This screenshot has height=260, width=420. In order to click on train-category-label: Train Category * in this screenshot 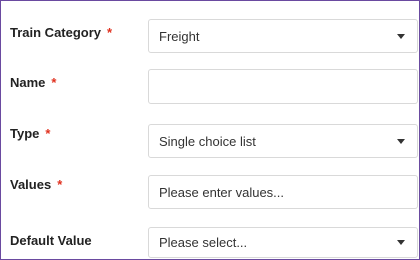, I will do `click(61, 32)`.